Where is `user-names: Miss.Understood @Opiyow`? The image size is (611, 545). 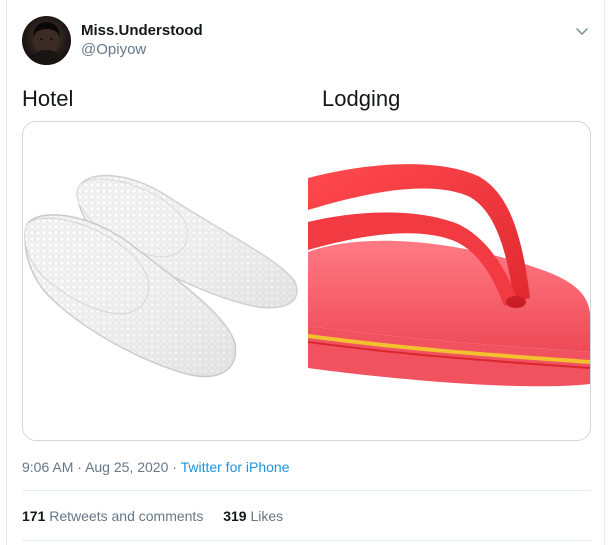
user-names: Miss.Understood @Opiyow is located at coordinates (142, 41).